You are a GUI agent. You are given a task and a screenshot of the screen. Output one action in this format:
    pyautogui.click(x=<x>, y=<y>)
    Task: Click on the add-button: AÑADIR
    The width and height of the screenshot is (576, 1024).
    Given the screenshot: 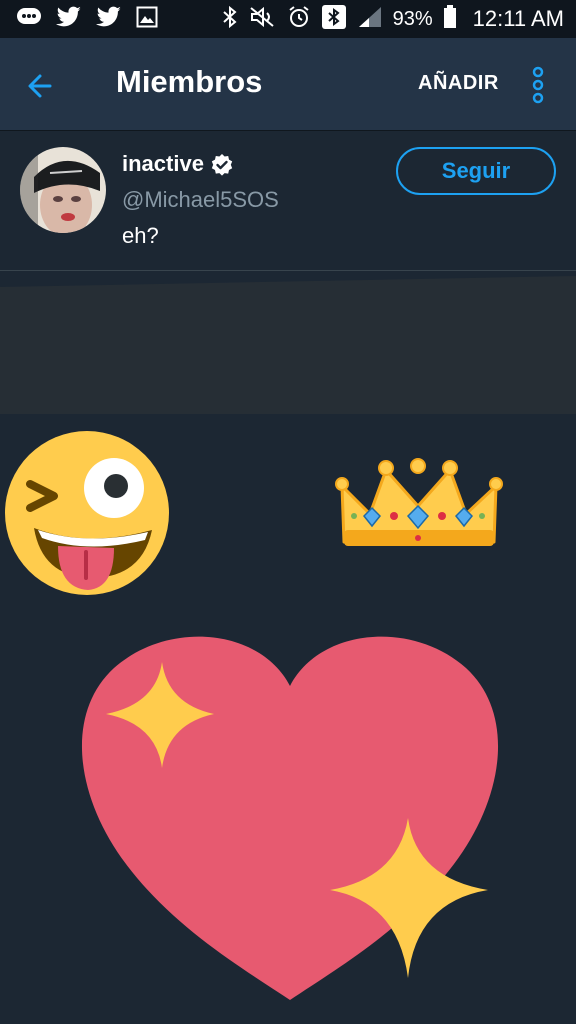 What is the action you would take?
    pyautogui.click(x=458, y=83)
    